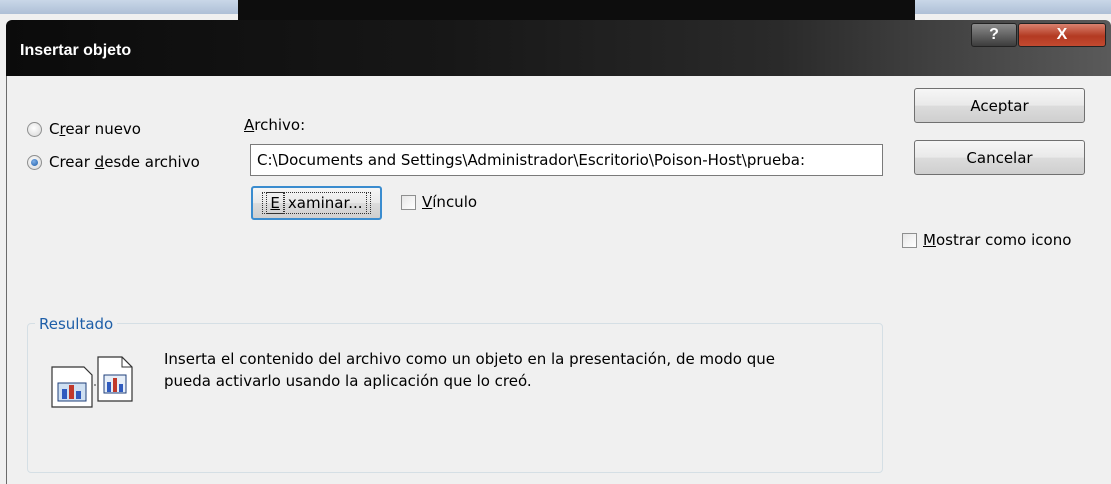 The image size is (1111, 484). Describe the element at coordinates (95, 129) in the screenshot. I see `radio-crear-nuevo-label: Crear nuevo` at that location.